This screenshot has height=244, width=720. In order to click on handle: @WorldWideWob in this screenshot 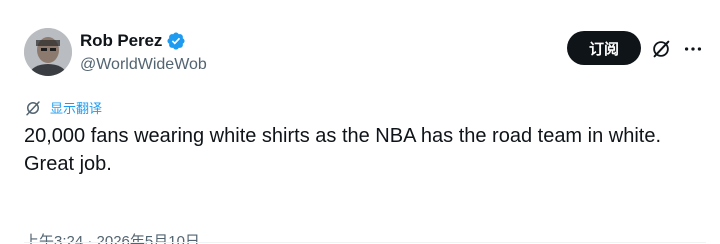, I will do `click(143, 65)`.